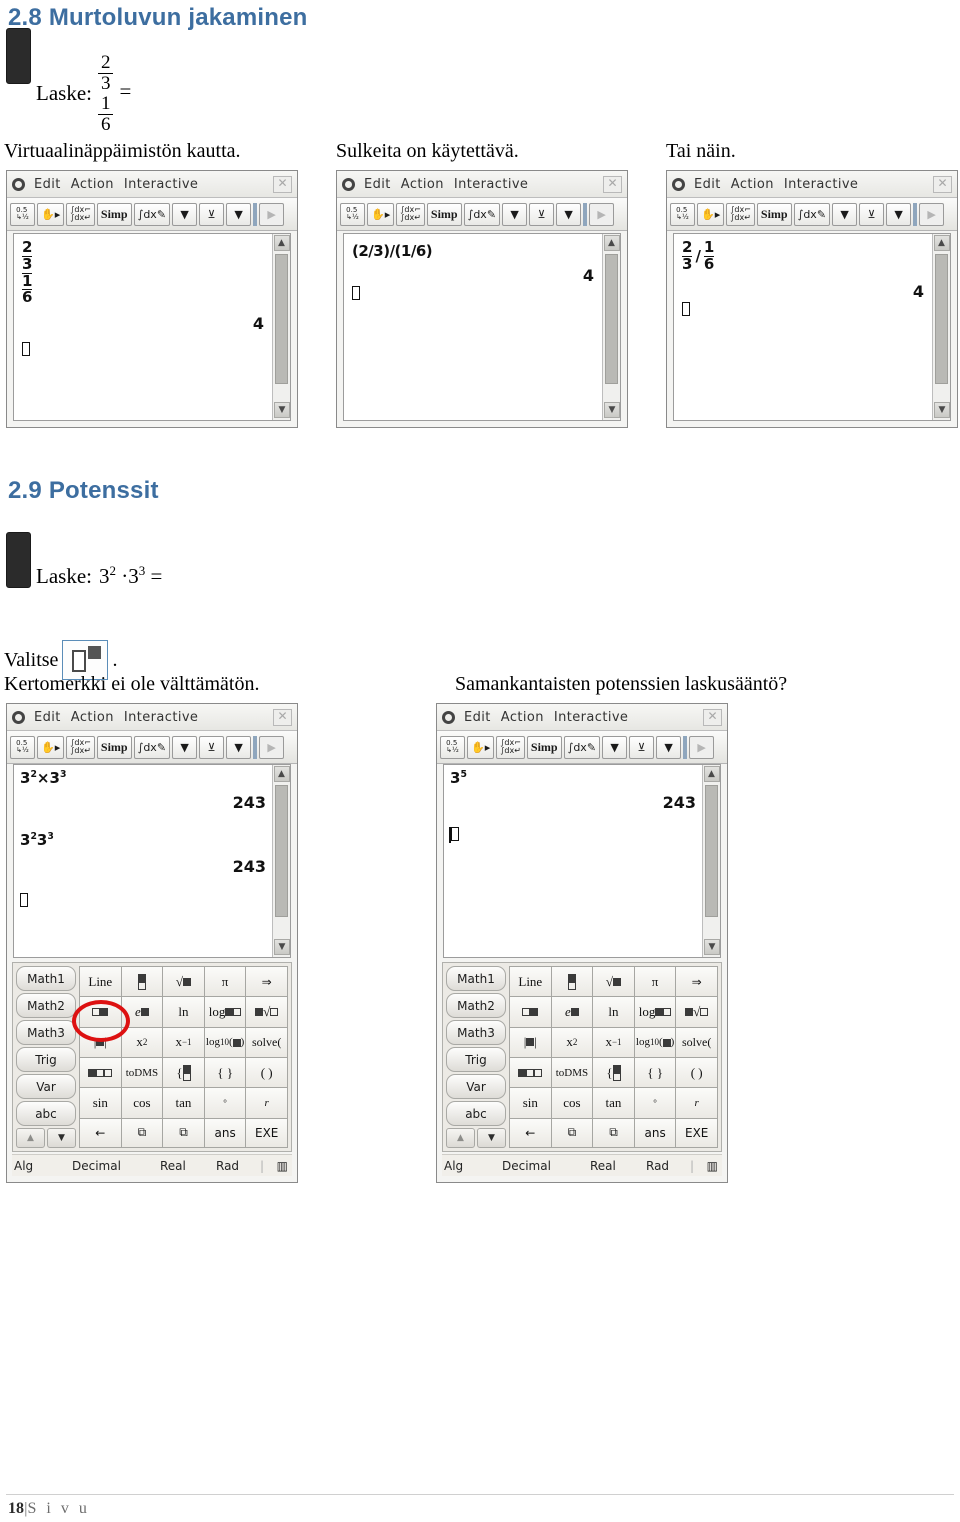 The width and height of the screenshot is (960, 1522). I want to click on key-piecewise: {, so click(183, 1072).